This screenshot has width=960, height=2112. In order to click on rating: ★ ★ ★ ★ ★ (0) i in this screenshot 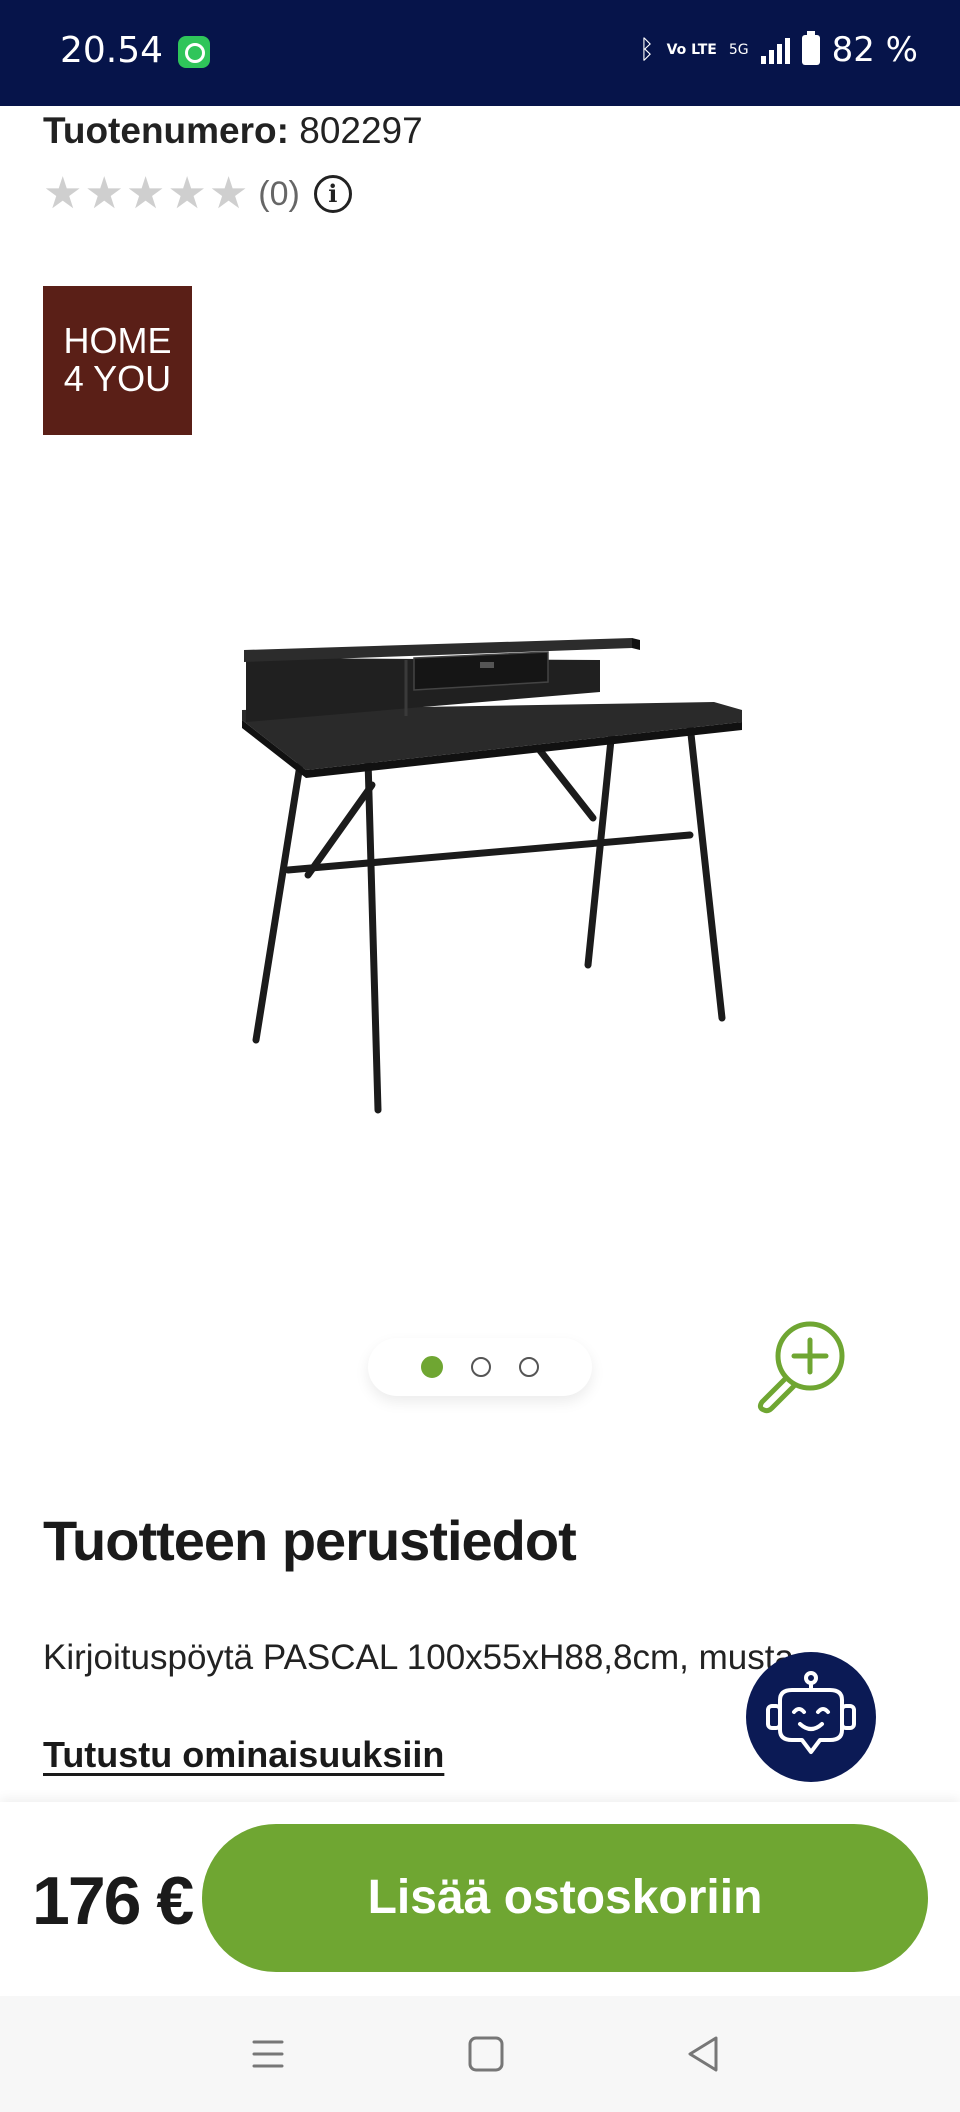, I will do `click(197, 194)`.